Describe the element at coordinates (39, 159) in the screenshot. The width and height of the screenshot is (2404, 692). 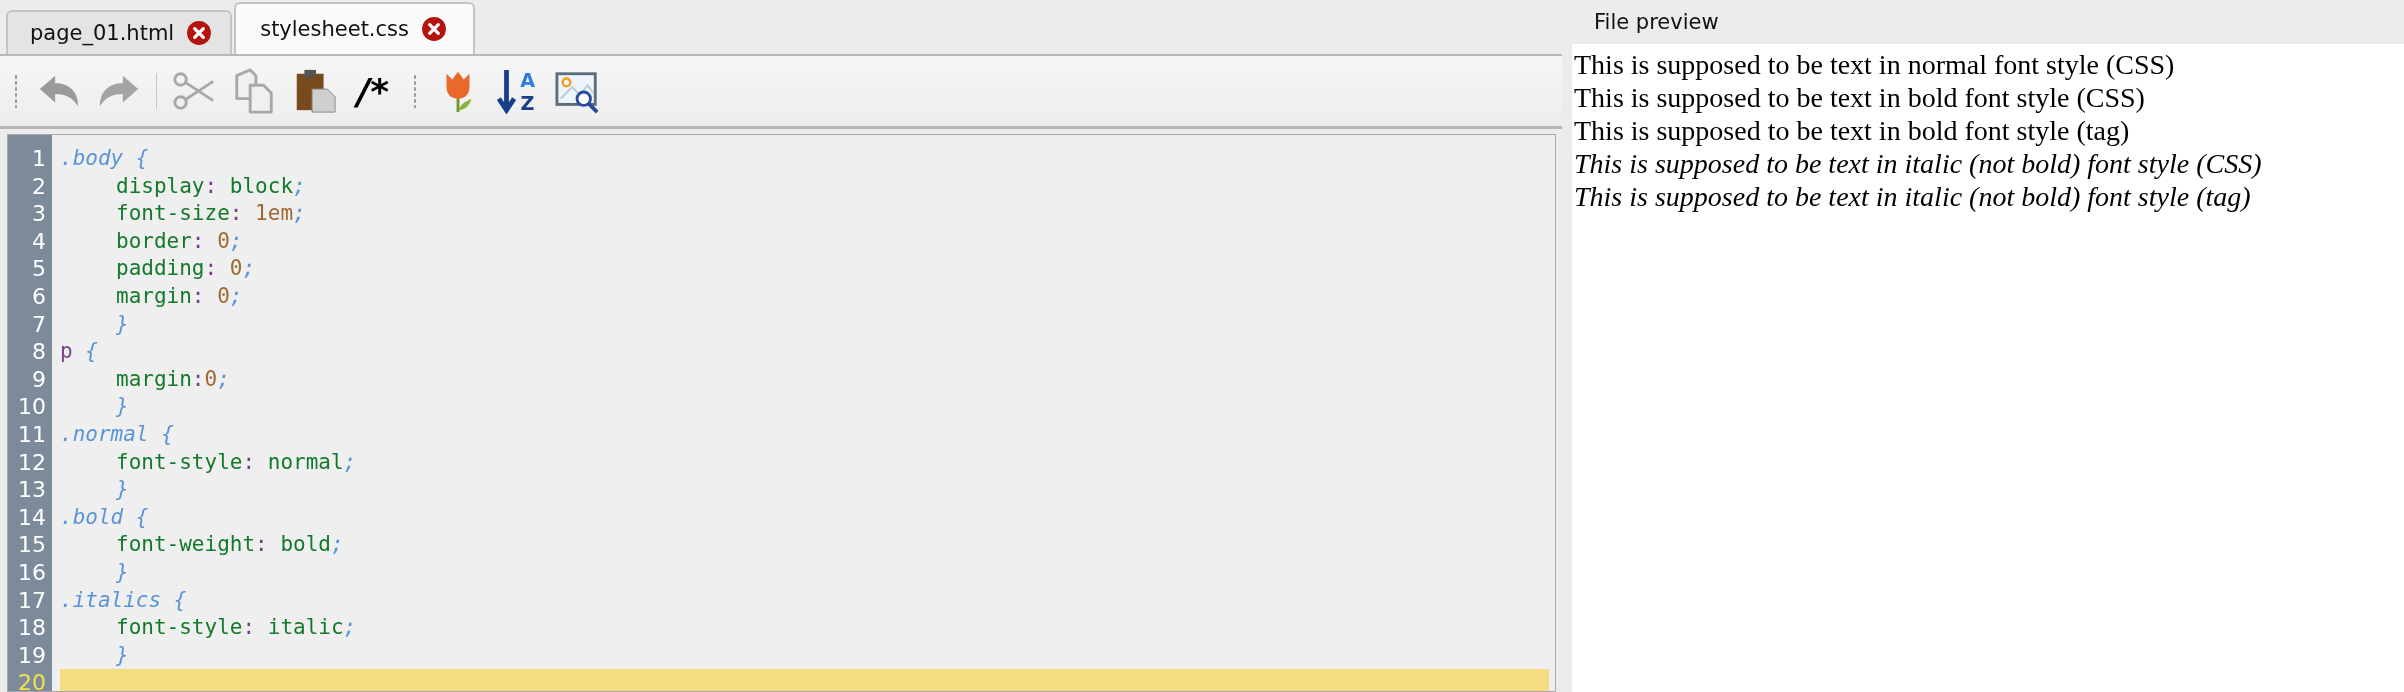
I see `line-number: 1` at that location.